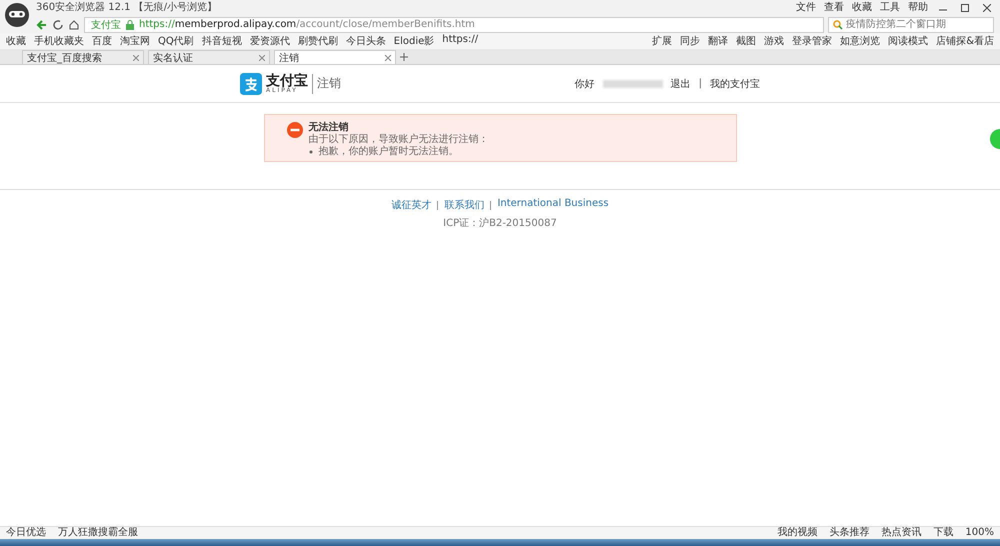  What do you see at coordinates (943, 533) in the screenshot?
I see `status-item: 下载` at bounding box center [943, 533].